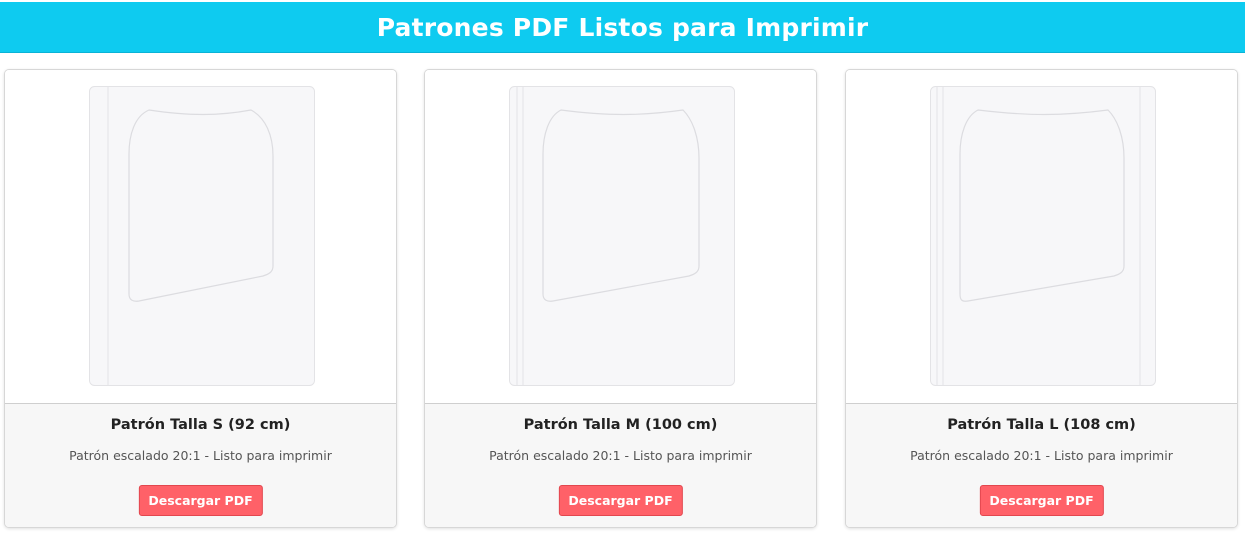  What do you see at coordinates (200, 425) in the screenshot?
I see `card-title: Patrón Talla S (92 cm)` at bounding box center [200, 425].